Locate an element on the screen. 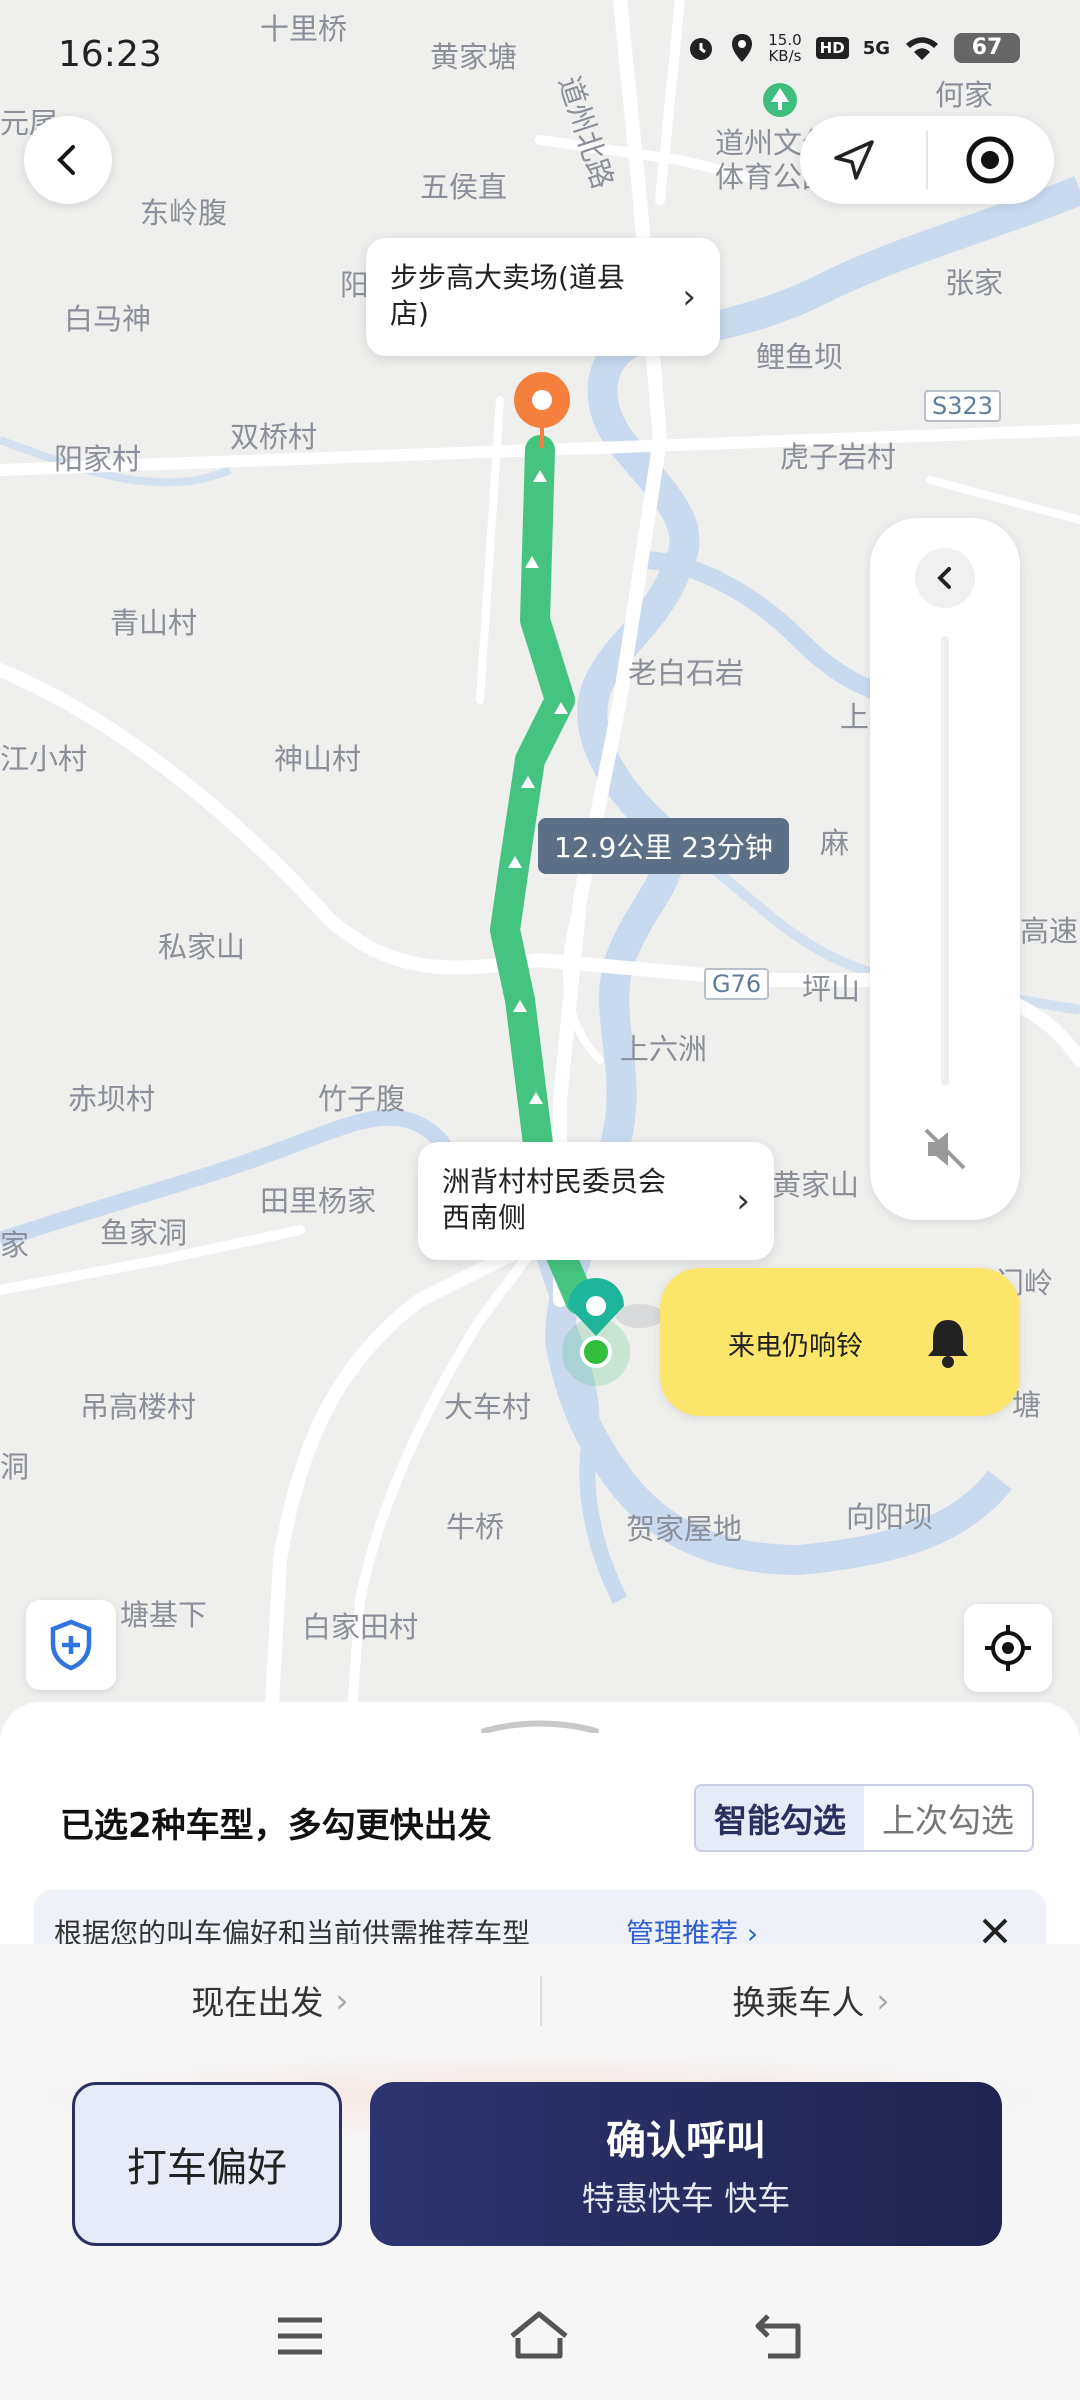  place-label: 鱼家洞 is located at coordinates (144, 1233).